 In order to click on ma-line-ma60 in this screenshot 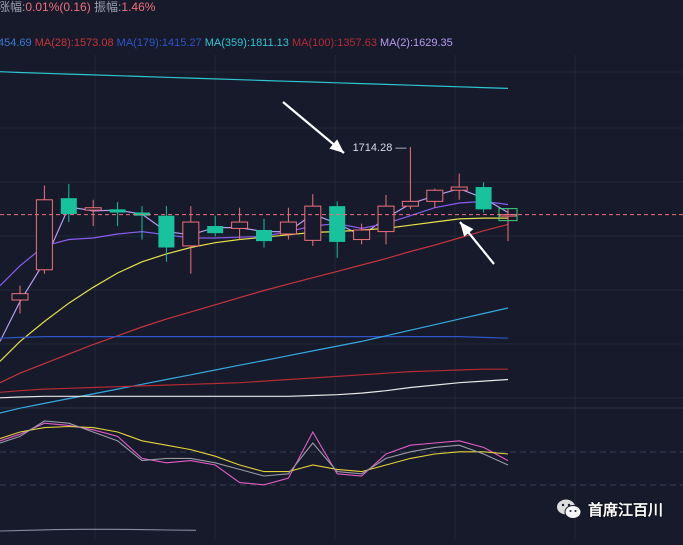, I will do `click(254, 360)`.